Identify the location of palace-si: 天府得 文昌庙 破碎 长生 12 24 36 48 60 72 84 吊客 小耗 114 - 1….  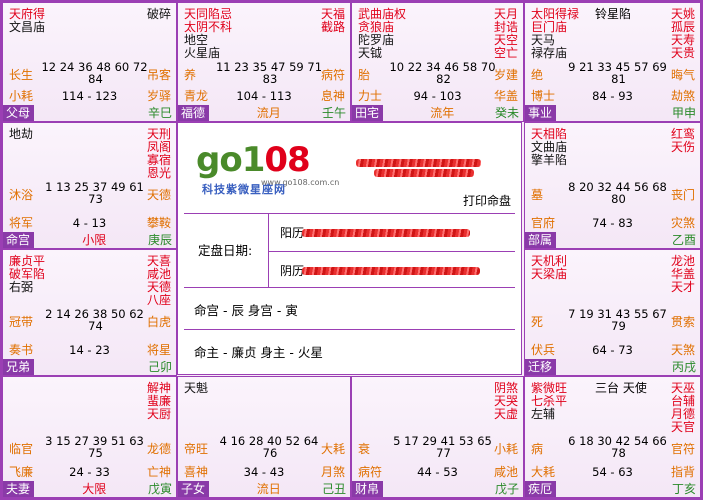
(89, 62).